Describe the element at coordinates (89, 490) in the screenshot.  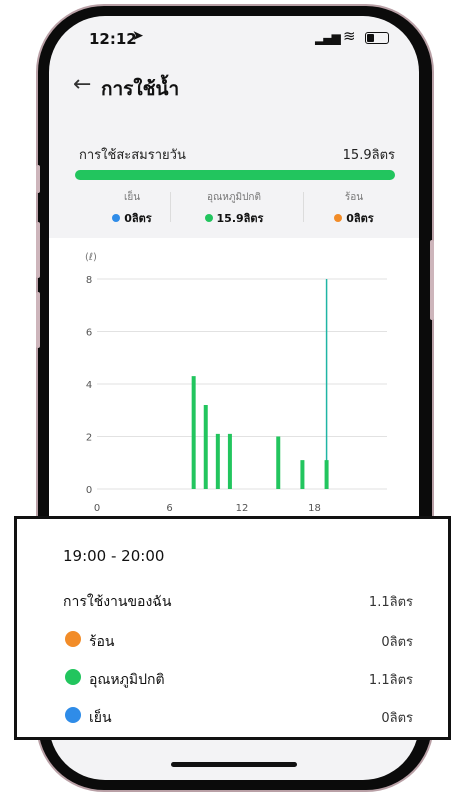
I see `y-tick-label: 0` at that location.